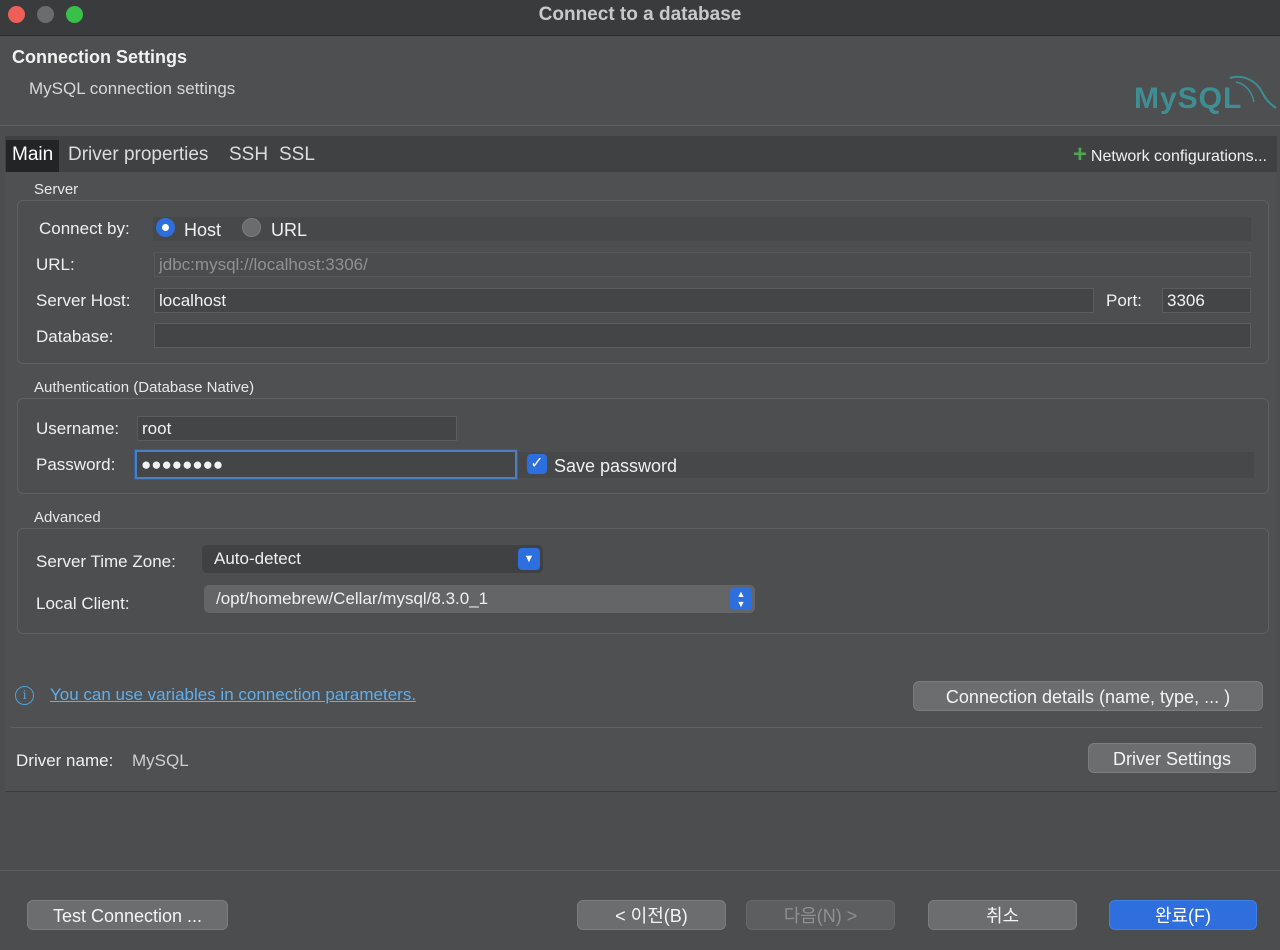 This screenshot has width=1280, height=950. What do you see at coordinates (326, 464) in the screenshot?
I see `password-field: ●●●●●●●●` at bounding box center [326, 464].